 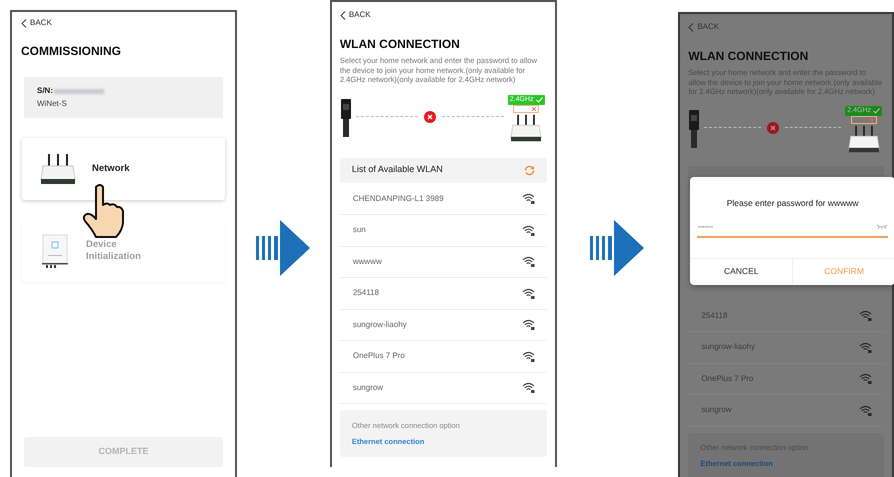 I want to click on network-name: CHENDANPING-L1 3989, so click(x=398, y=198).